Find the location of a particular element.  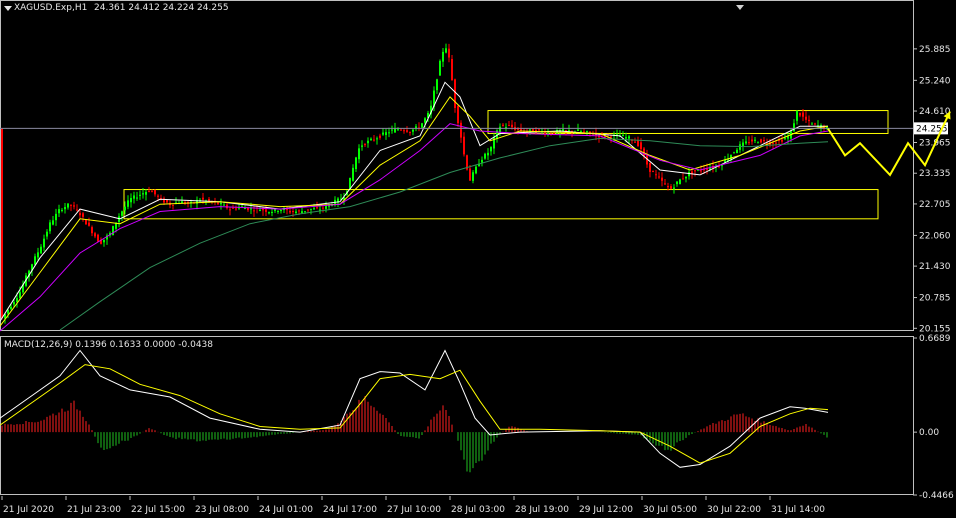

macd-axis-label: 0.6689 is located at coordinates (935, 339).